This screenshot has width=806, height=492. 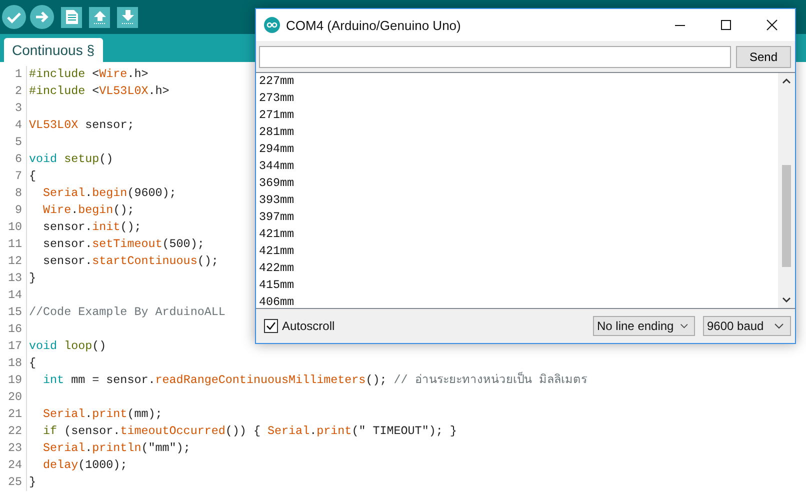 What do you see at coordinates (13, 482) in the screenshot?
I see `line-number: 25` at bounding box center [13, 482].